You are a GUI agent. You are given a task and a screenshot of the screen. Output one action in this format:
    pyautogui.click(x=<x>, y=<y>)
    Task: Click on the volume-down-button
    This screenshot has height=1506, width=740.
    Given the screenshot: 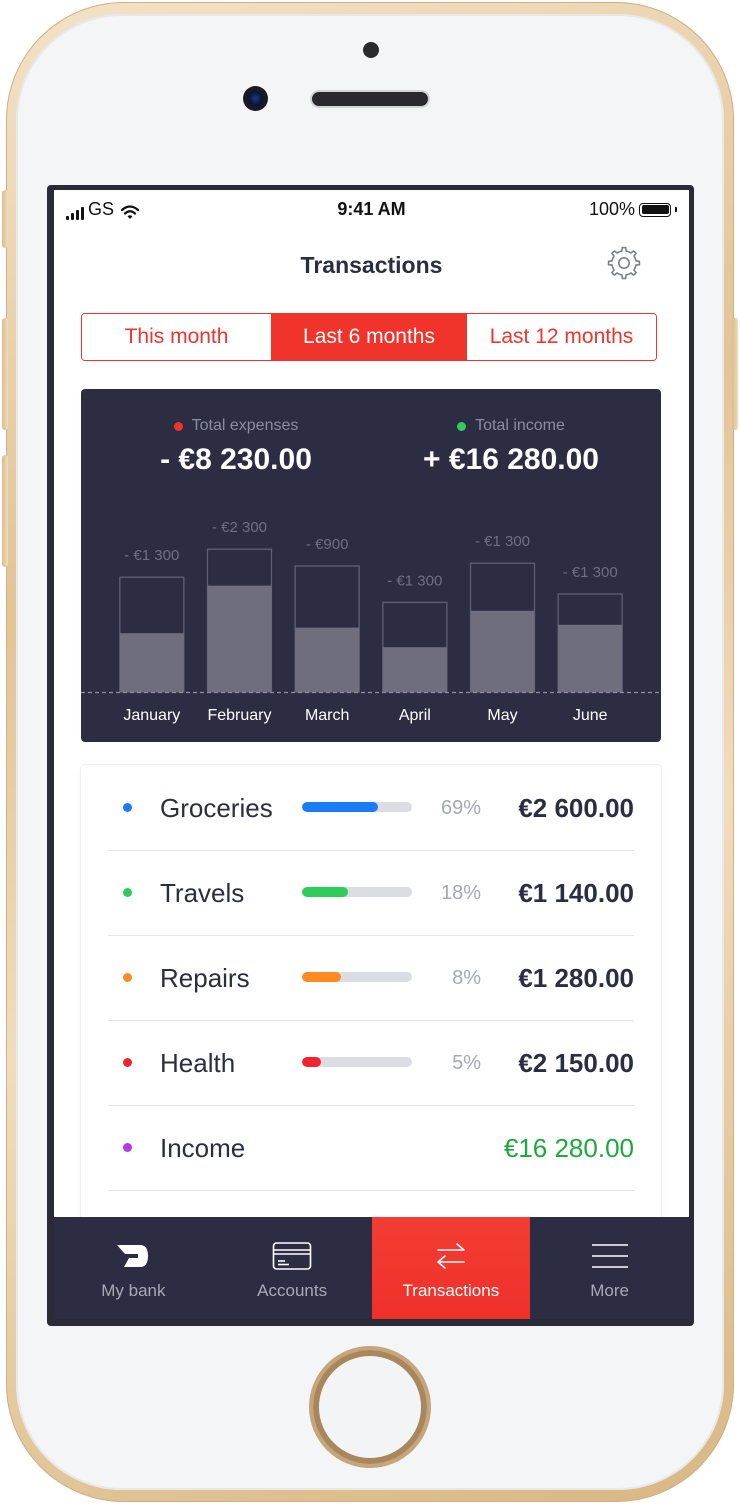 What is the action you would take?
    pyautogui.click(x=5, y=511)
    